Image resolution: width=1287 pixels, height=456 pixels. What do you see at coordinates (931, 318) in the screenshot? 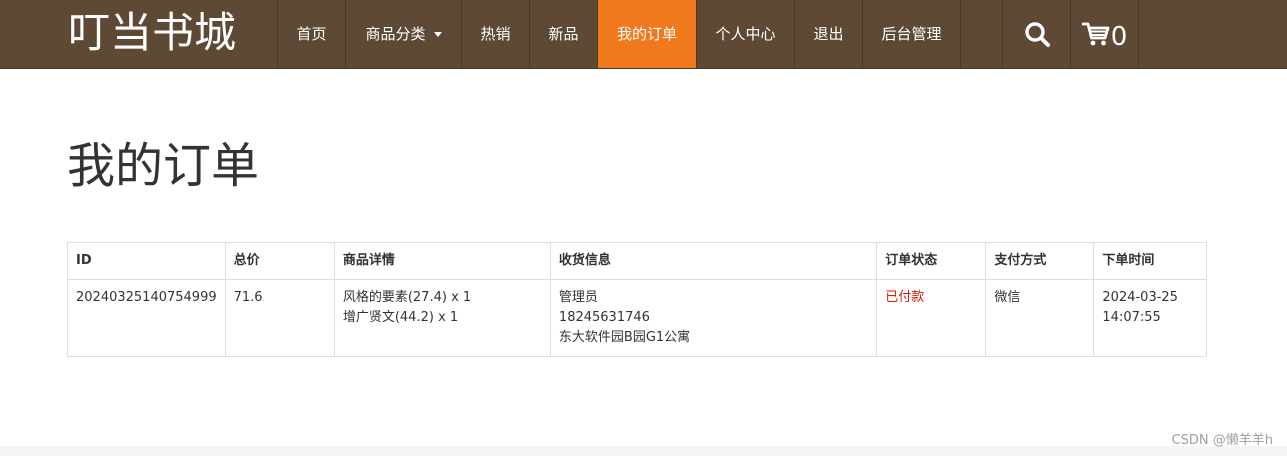
I see `order-status: 已付款` at bounding box center [931, 318].